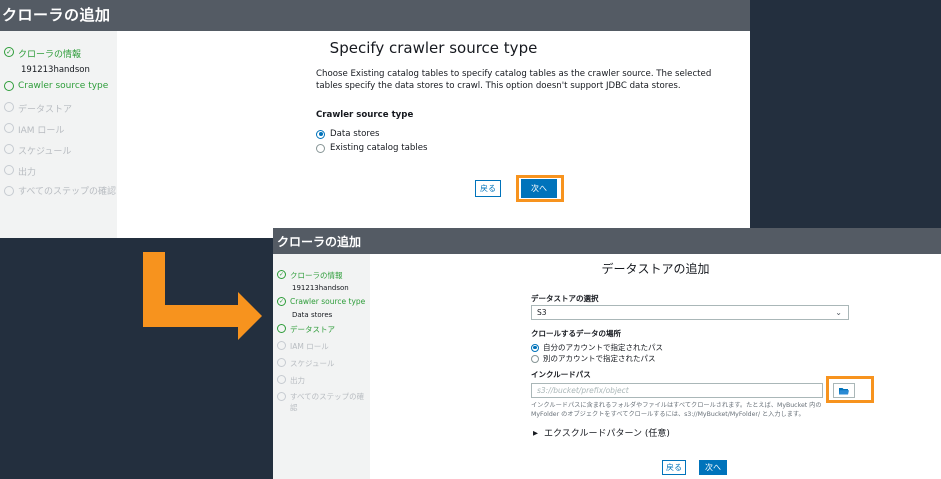 The image size is (941, 479). I want to click on step-crawler-info: ✓ クローラの情報, so click(310, 275).